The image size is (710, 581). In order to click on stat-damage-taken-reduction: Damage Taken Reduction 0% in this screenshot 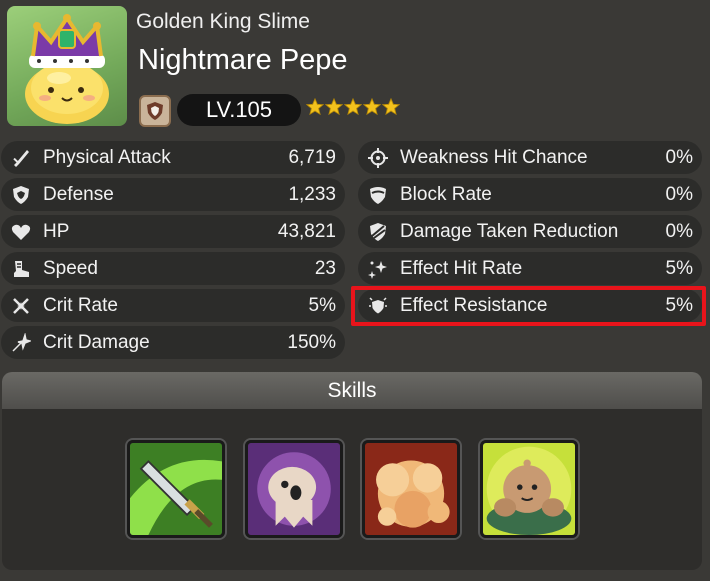, I will do `click(530, 231)`.